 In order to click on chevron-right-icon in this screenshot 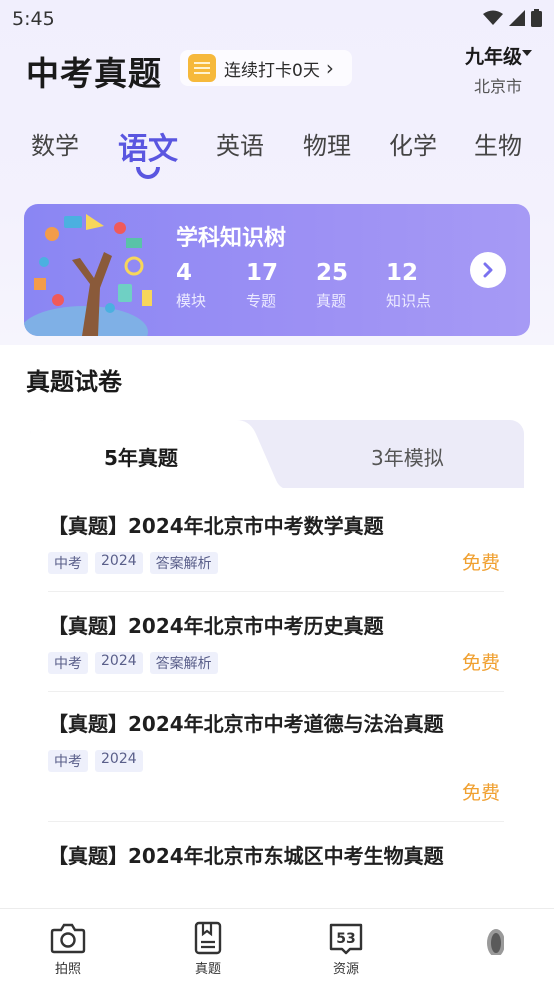, I will do `click(488, 270)`.